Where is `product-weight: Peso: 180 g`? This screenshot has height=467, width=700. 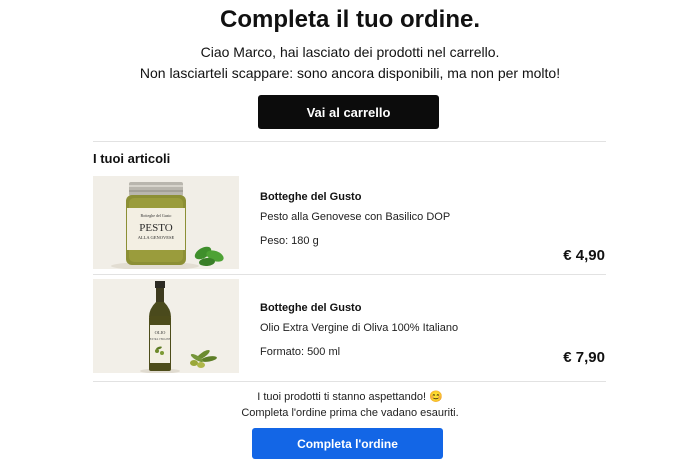
product-weight: Peso: 180 g is located at coordinates (289, 241).